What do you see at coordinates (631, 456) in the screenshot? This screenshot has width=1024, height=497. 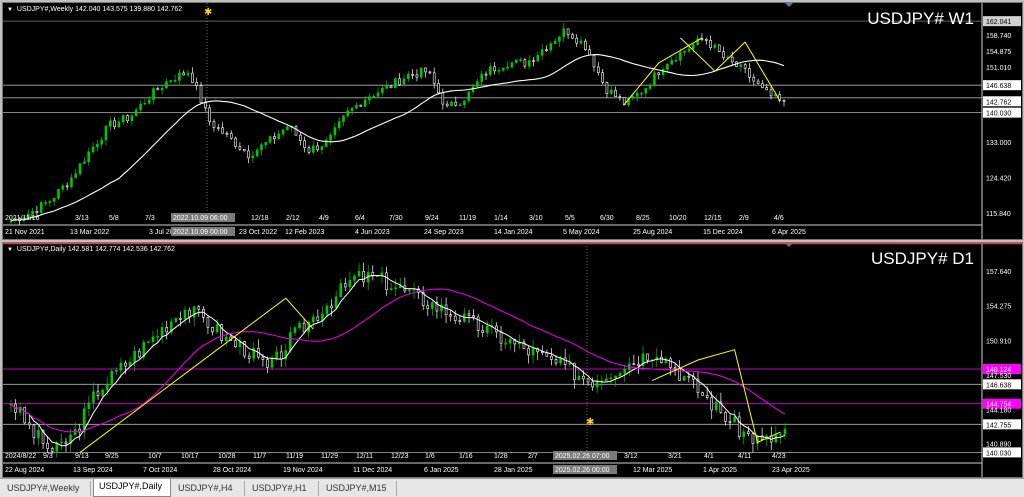 I see `upper-date-label: 3/12` at bounding box center [631, 456].